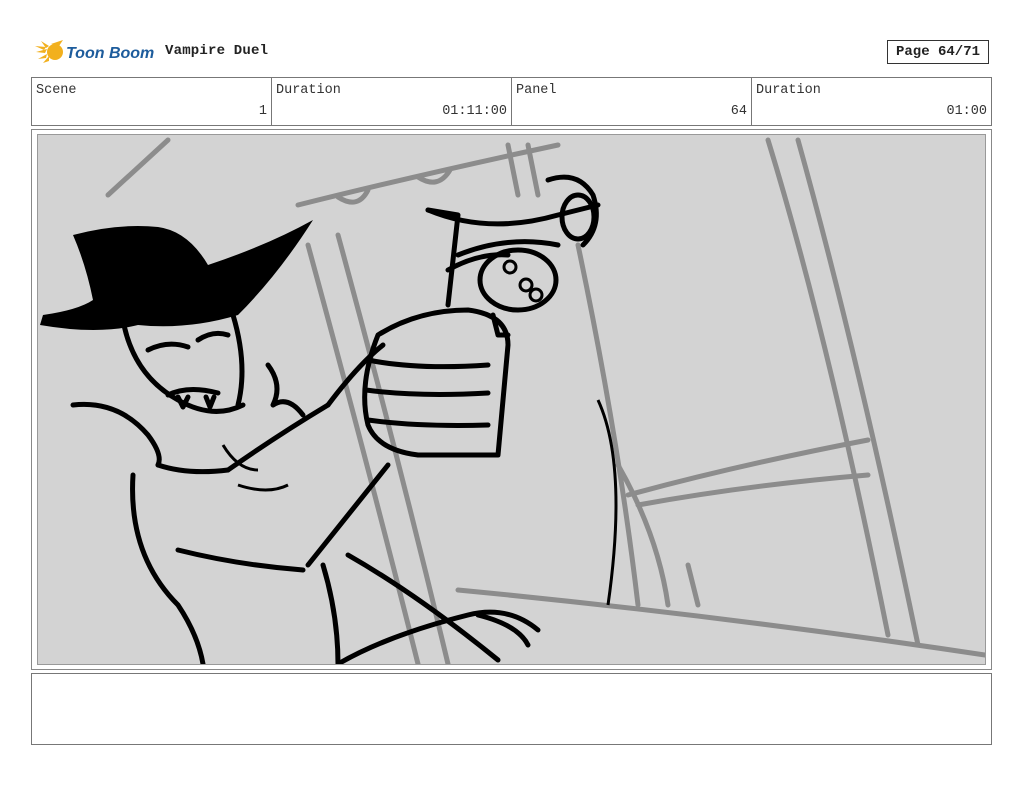 The image size is (1024, 791). Describe the element at coordinates (632, 101) in the screenshot. I see `panel-cell: Panel 64` at that location.